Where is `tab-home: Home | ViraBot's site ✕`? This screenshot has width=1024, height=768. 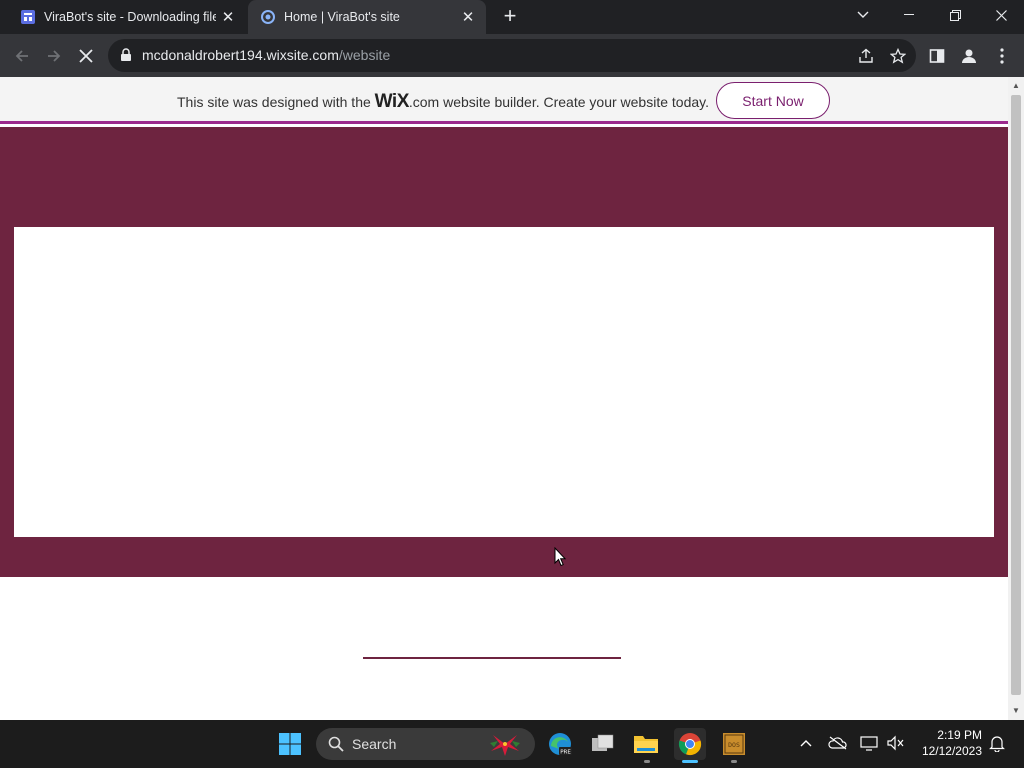 tab-home: Home | ViraBot's site ✕ is located at coordinates (367, 17).